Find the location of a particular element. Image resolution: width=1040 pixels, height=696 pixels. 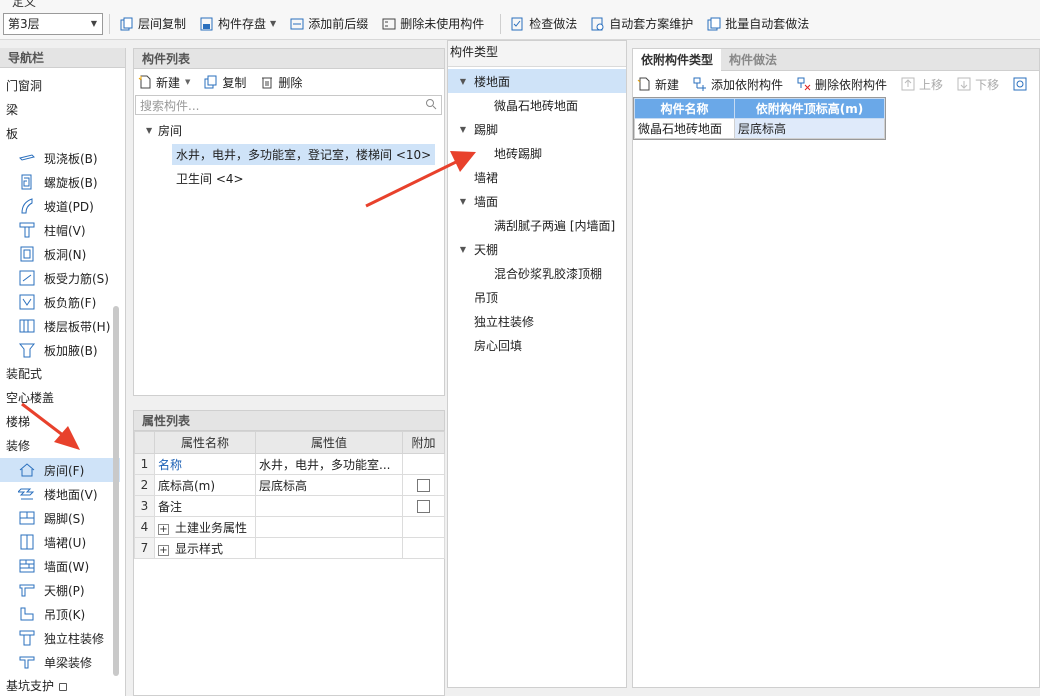

nav-item-slab-hole: 板洞(N) is located at coordinates (60, 254).